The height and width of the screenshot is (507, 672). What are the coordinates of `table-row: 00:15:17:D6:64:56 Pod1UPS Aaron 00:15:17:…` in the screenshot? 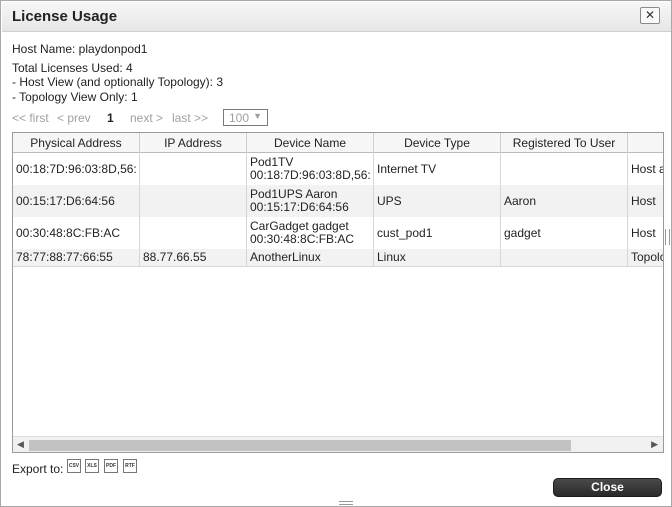 It's located at (338, 201).